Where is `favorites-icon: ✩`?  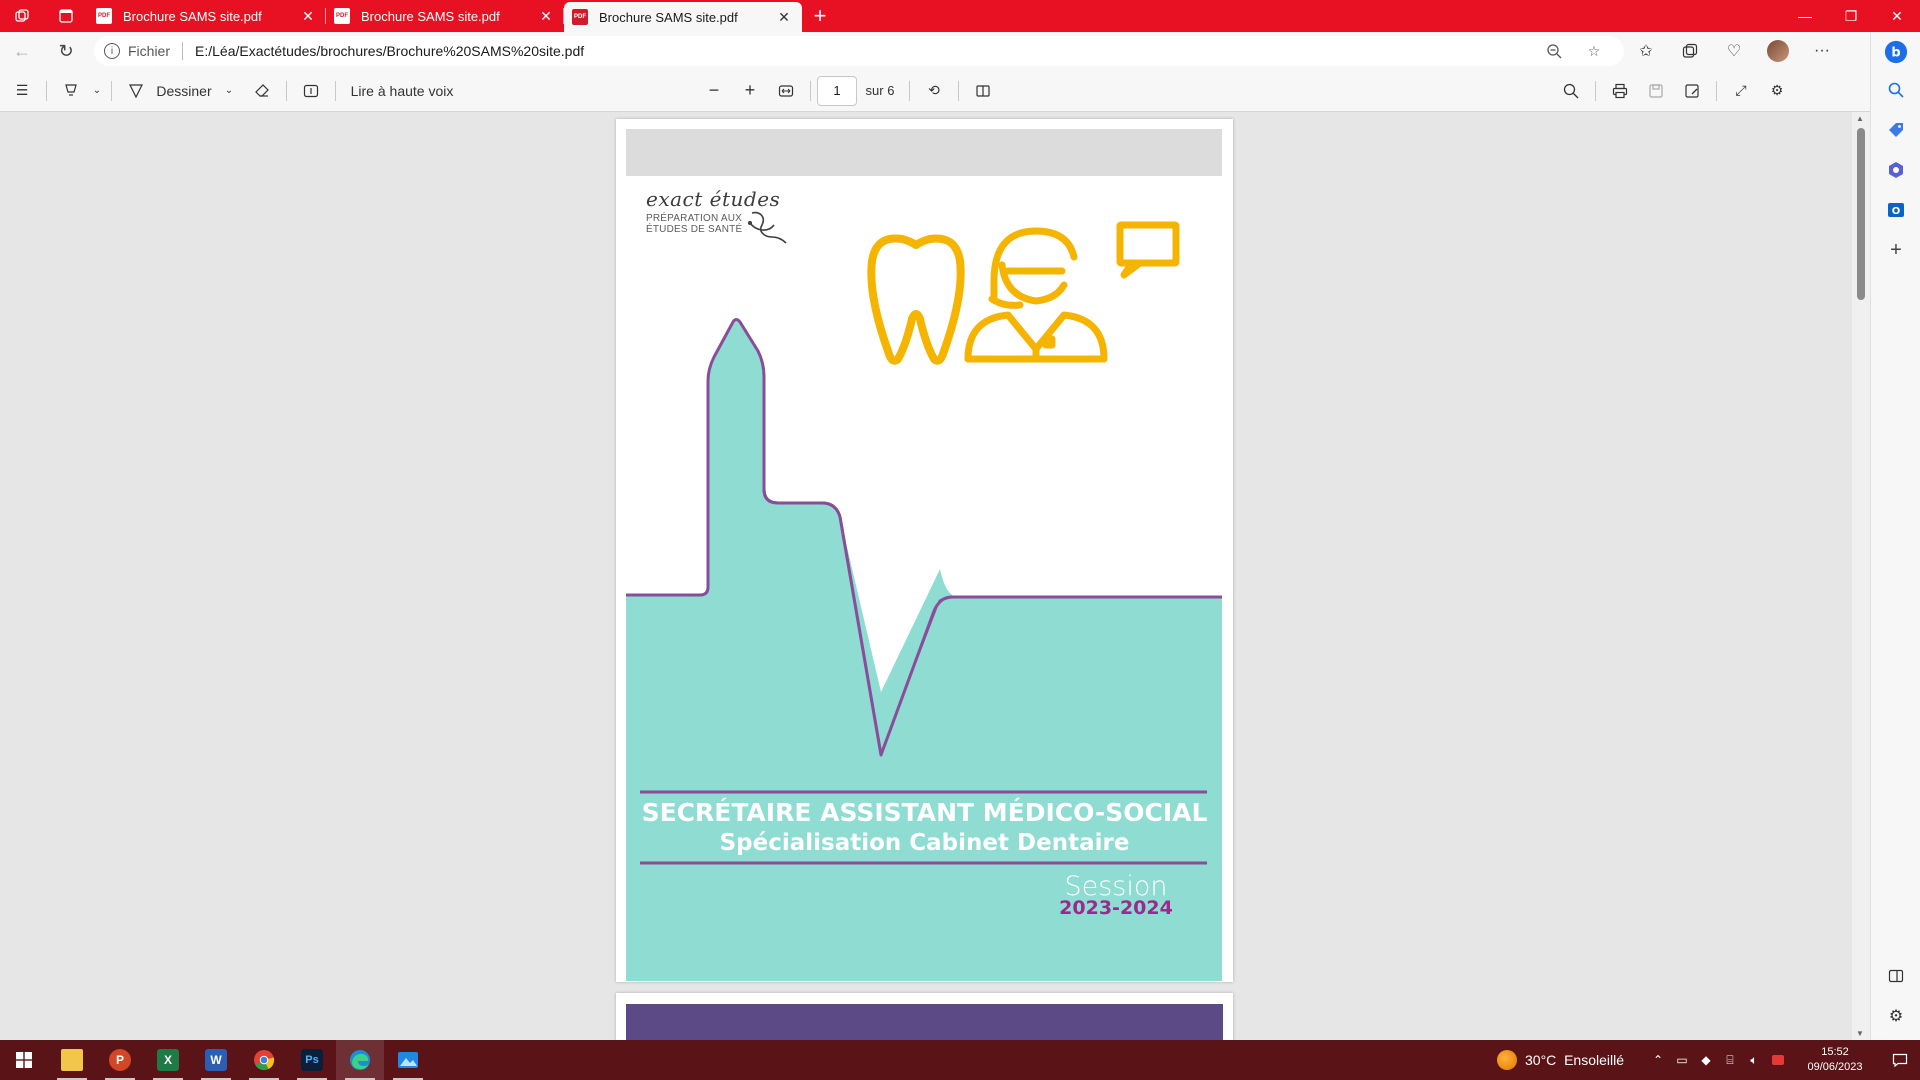
favorites-icon: ✩ is located at coordinates (1646, 51).